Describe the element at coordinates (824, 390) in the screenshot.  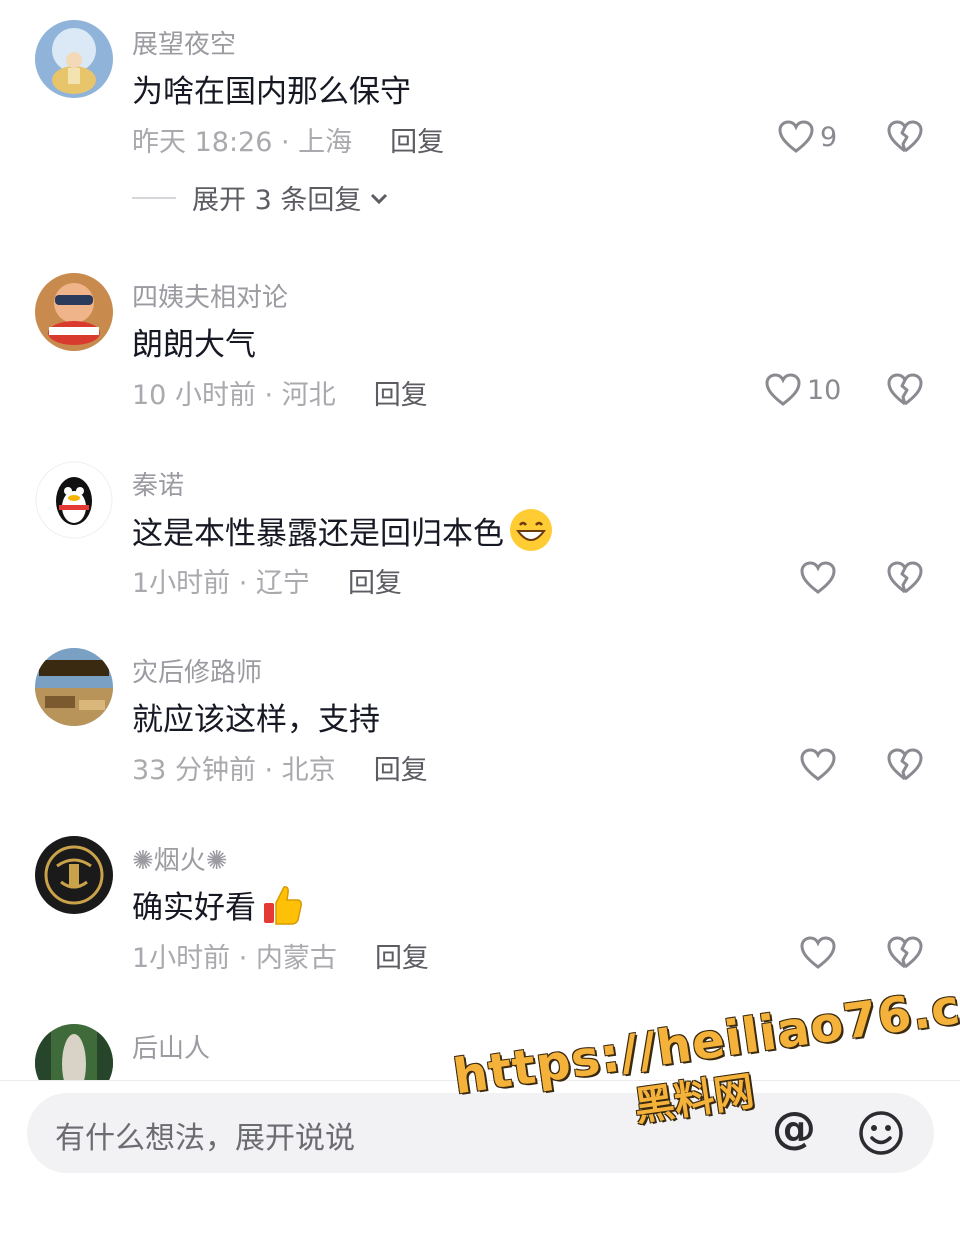
I see `like-count: 10` at that location.